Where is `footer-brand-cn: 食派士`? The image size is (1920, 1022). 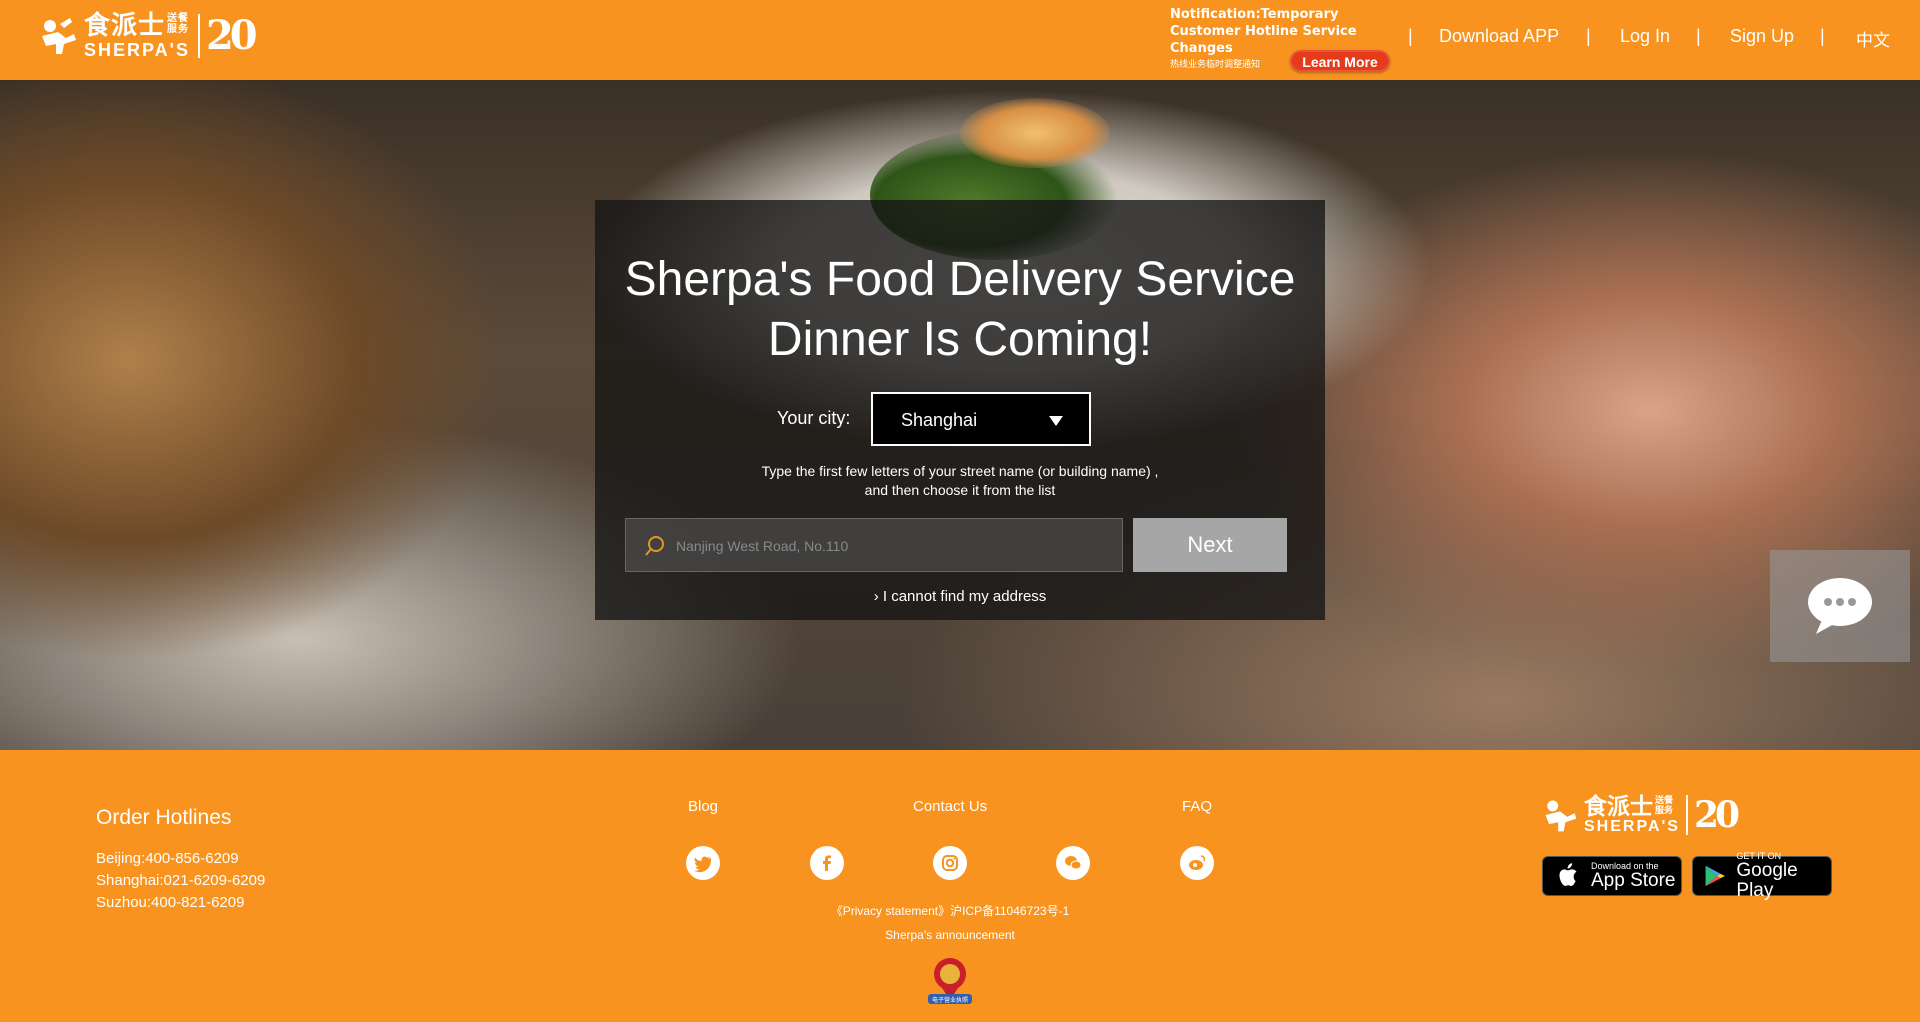
footer-brand-cn: 食派士 is located at coordinates (1618, 806).